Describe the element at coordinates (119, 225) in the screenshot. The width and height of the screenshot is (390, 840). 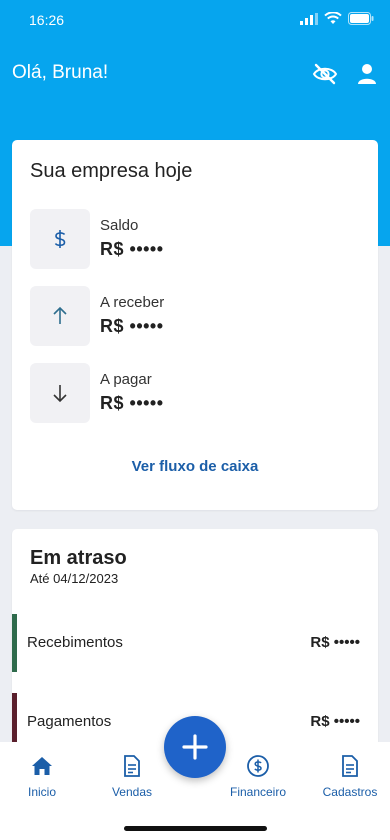
I see `metric-label: Saldo` at that location.